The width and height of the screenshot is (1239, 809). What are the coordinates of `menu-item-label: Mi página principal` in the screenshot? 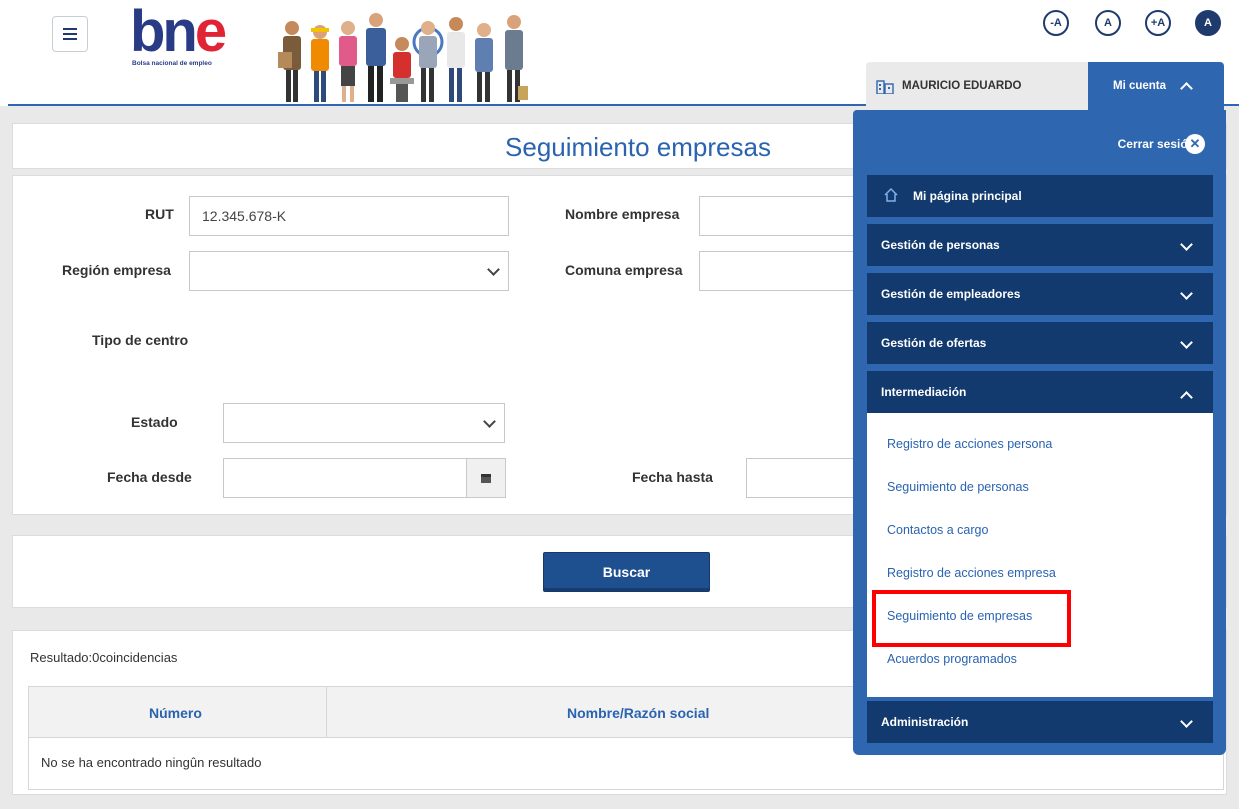 It's located at (967, 196).